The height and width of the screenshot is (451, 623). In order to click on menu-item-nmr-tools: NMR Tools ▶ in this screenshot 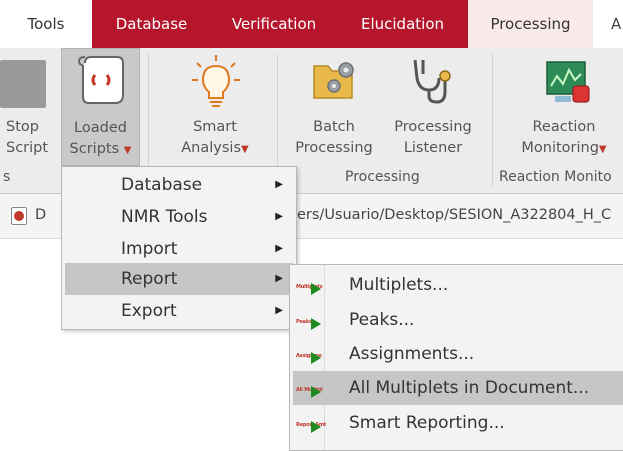, I will do `click(179, 217)`.